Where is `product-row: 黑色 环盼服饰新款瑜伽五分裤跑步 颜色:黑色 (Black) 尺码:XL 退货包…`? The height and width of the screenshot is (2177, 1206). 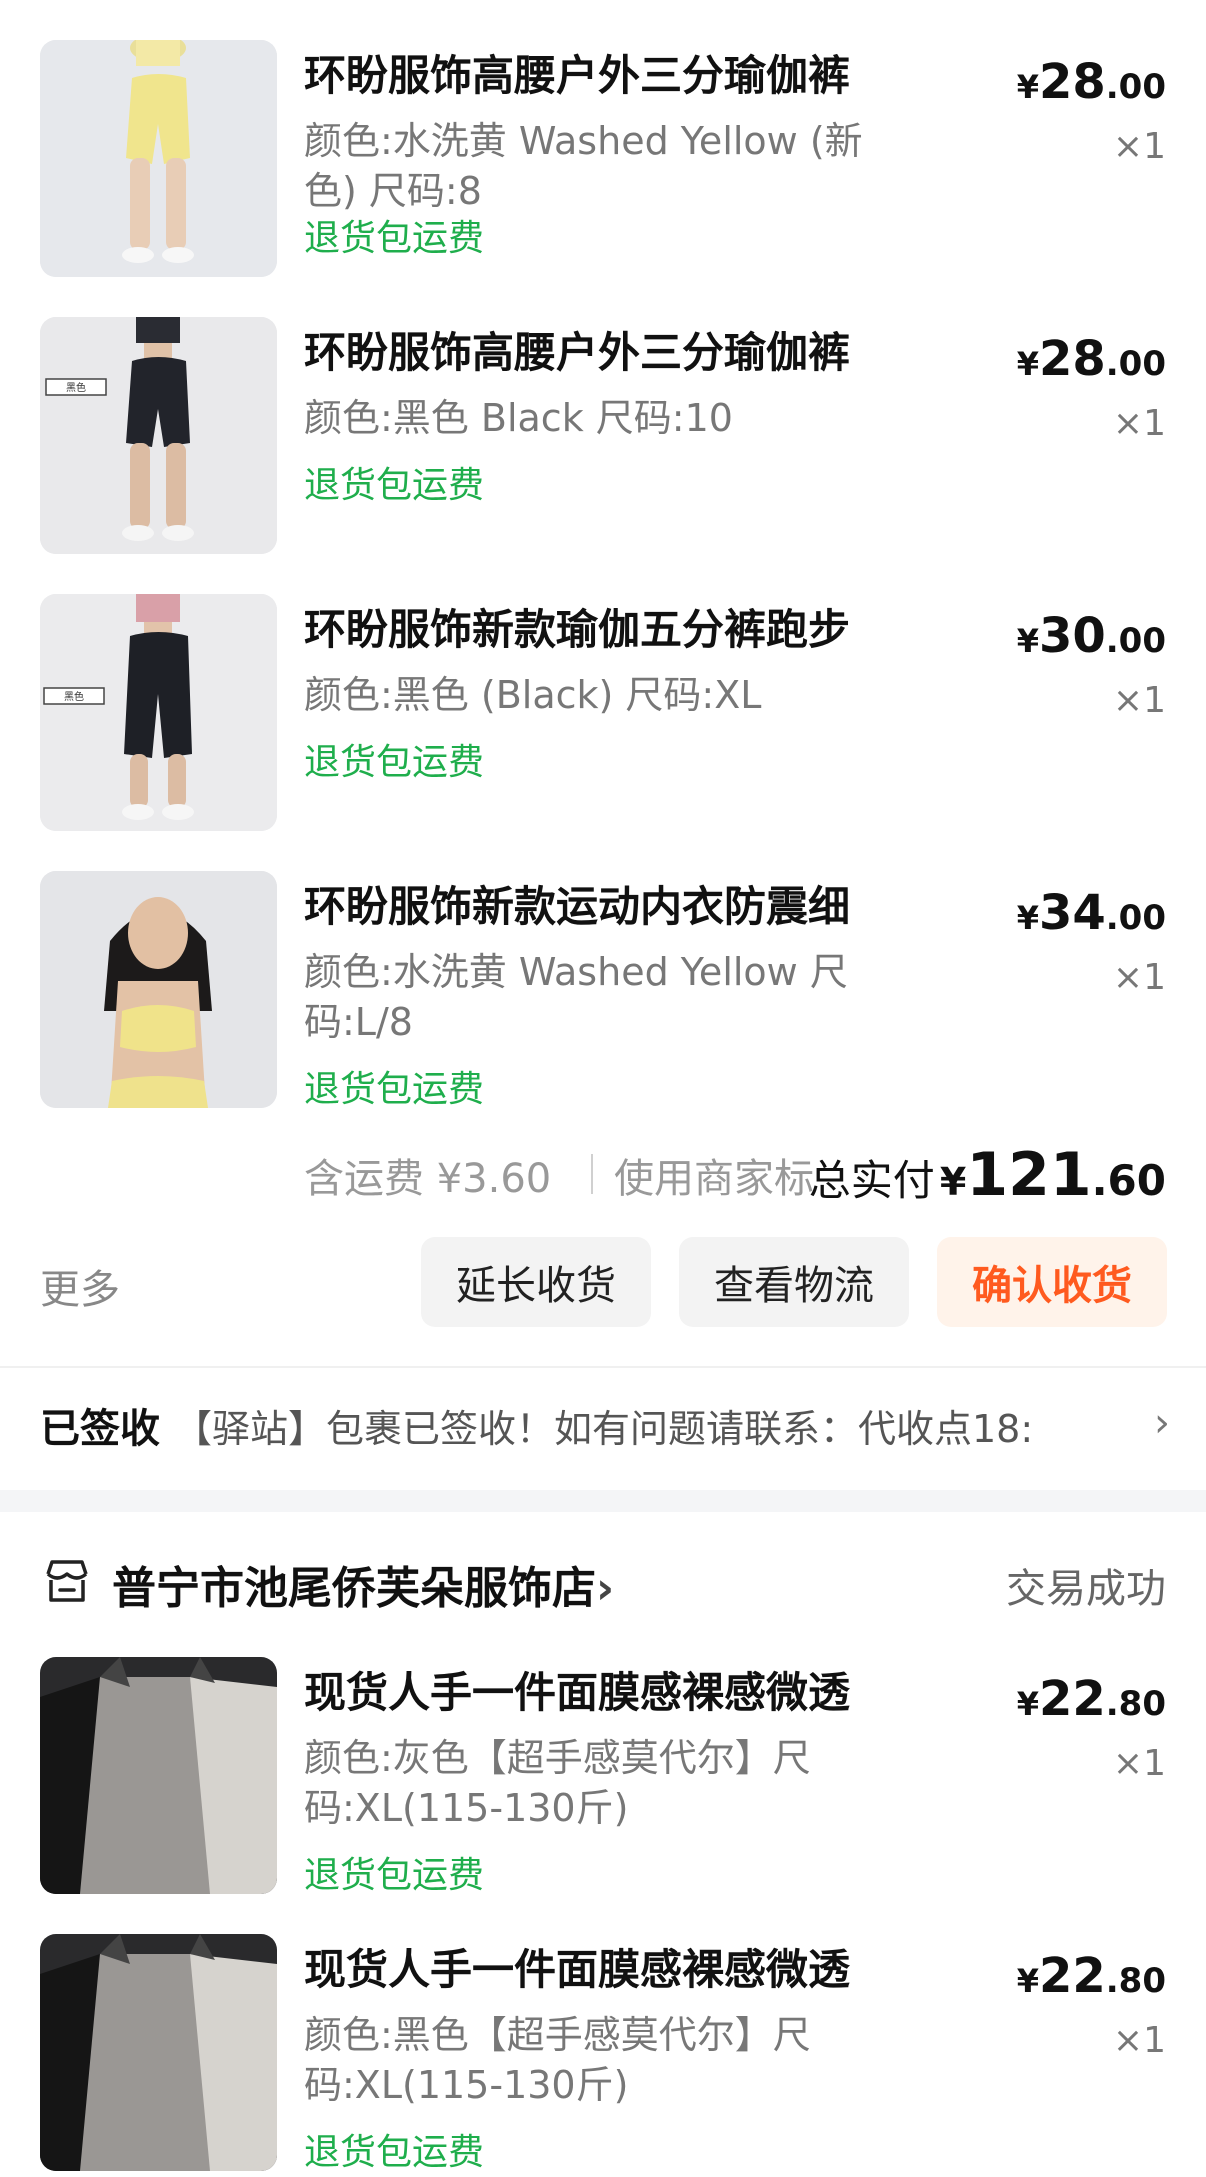 product-row: 黑色 环盼服饰新款瑜伽五分裤跑步 颜色:黑色 (Black) 尺码:XL 退货包… is located at coordinates (603, 714).